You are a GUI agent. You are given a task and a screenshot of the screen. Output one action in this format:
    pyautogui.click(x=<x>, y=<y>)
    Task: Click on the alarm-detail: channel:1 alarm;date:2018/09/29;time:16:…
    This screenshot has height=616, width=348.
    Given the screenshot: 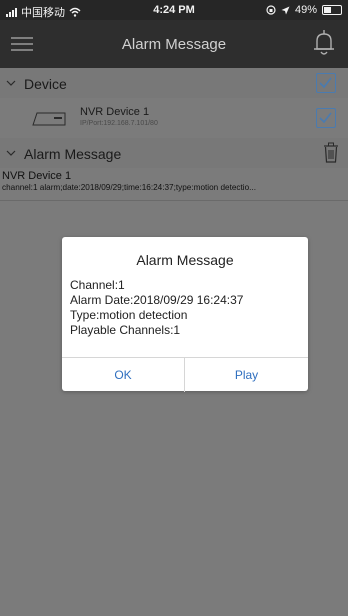 What is the action you would take?
    pyautogui.click(x=129, y=187)
    